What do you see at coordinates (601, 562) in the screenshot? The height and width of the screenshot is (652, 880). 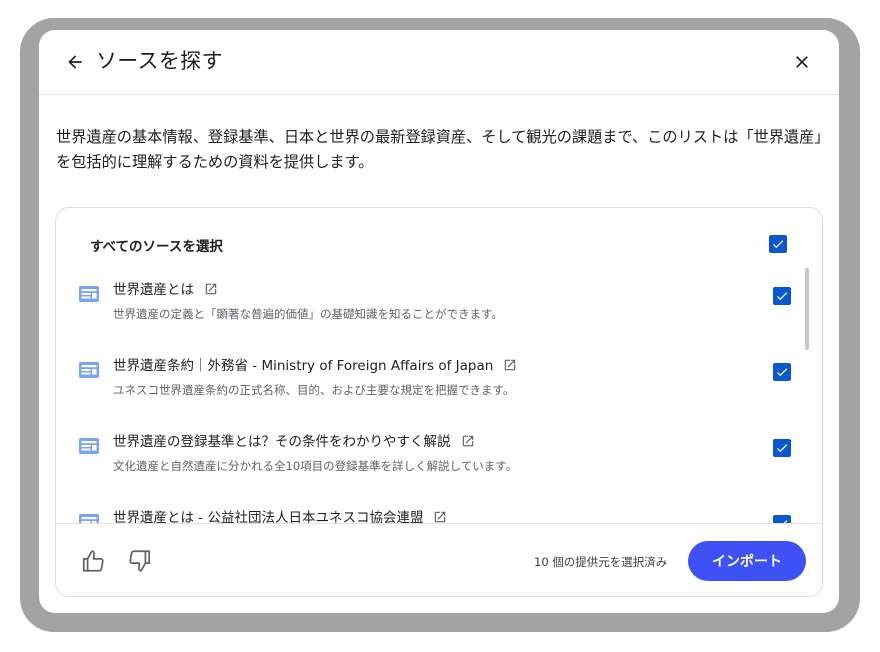 I see `selected-count: 10 個の提供元を選択済み` at bounding box center [601, 562].